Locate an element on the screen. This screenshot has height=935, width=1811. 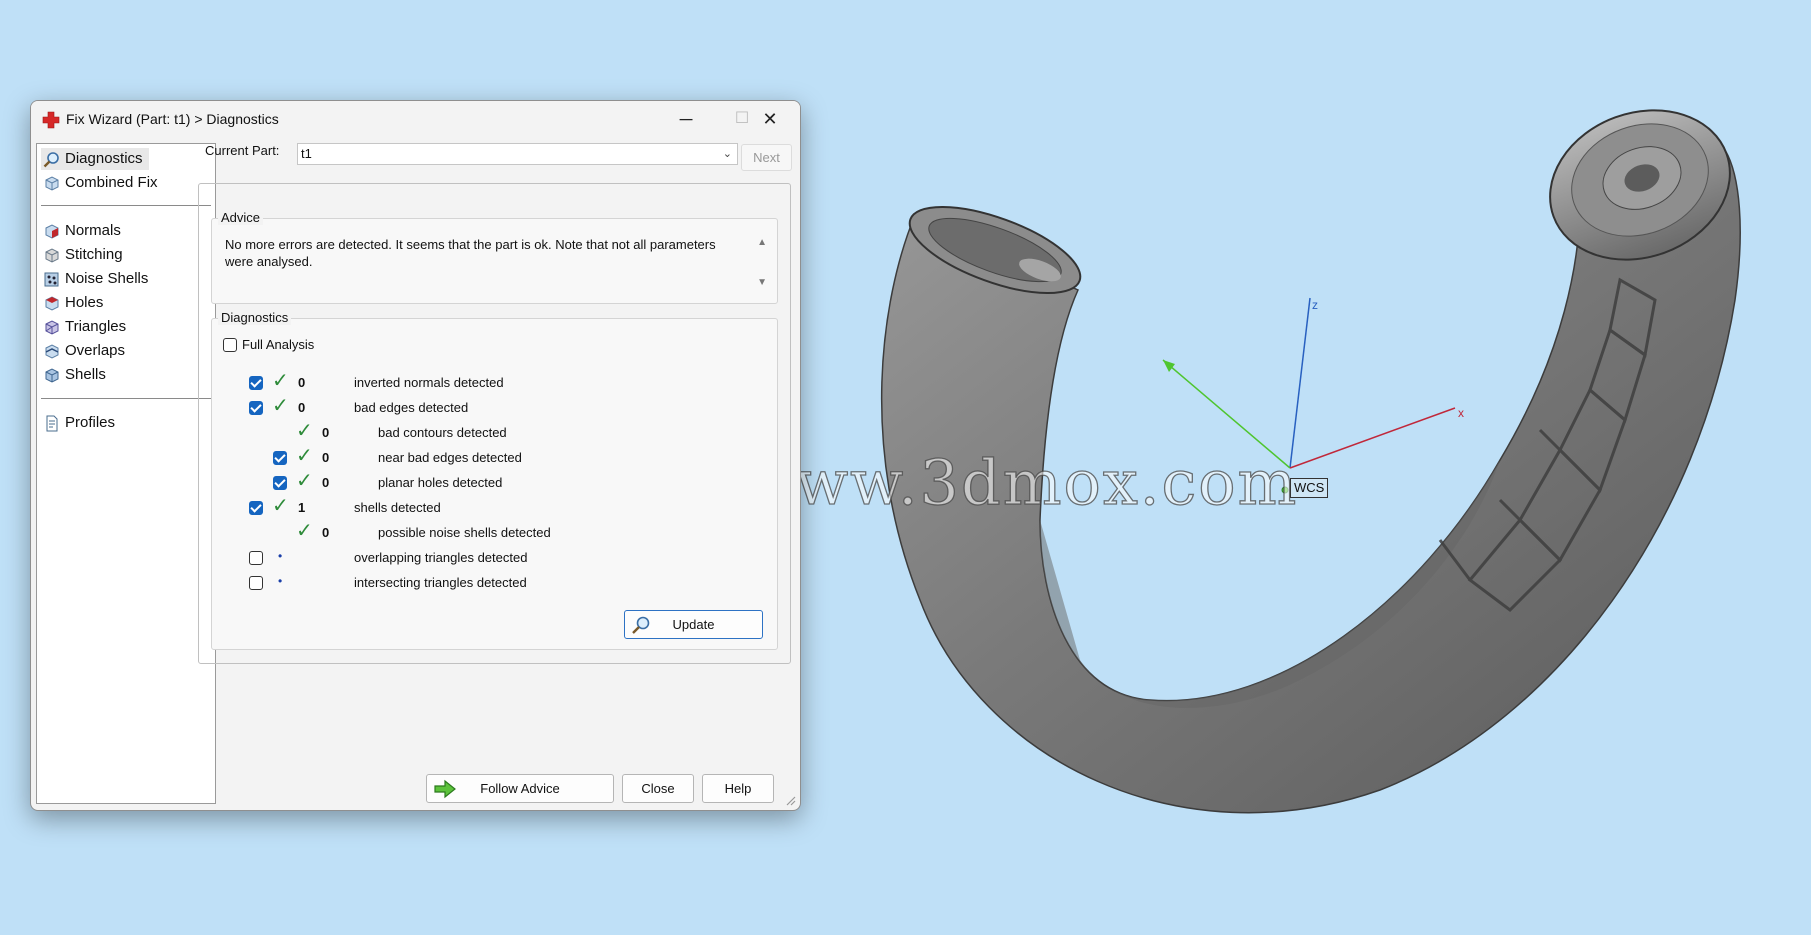
diagnostic-row: • intersecting triangles detected is located at coordinates (492, 585).